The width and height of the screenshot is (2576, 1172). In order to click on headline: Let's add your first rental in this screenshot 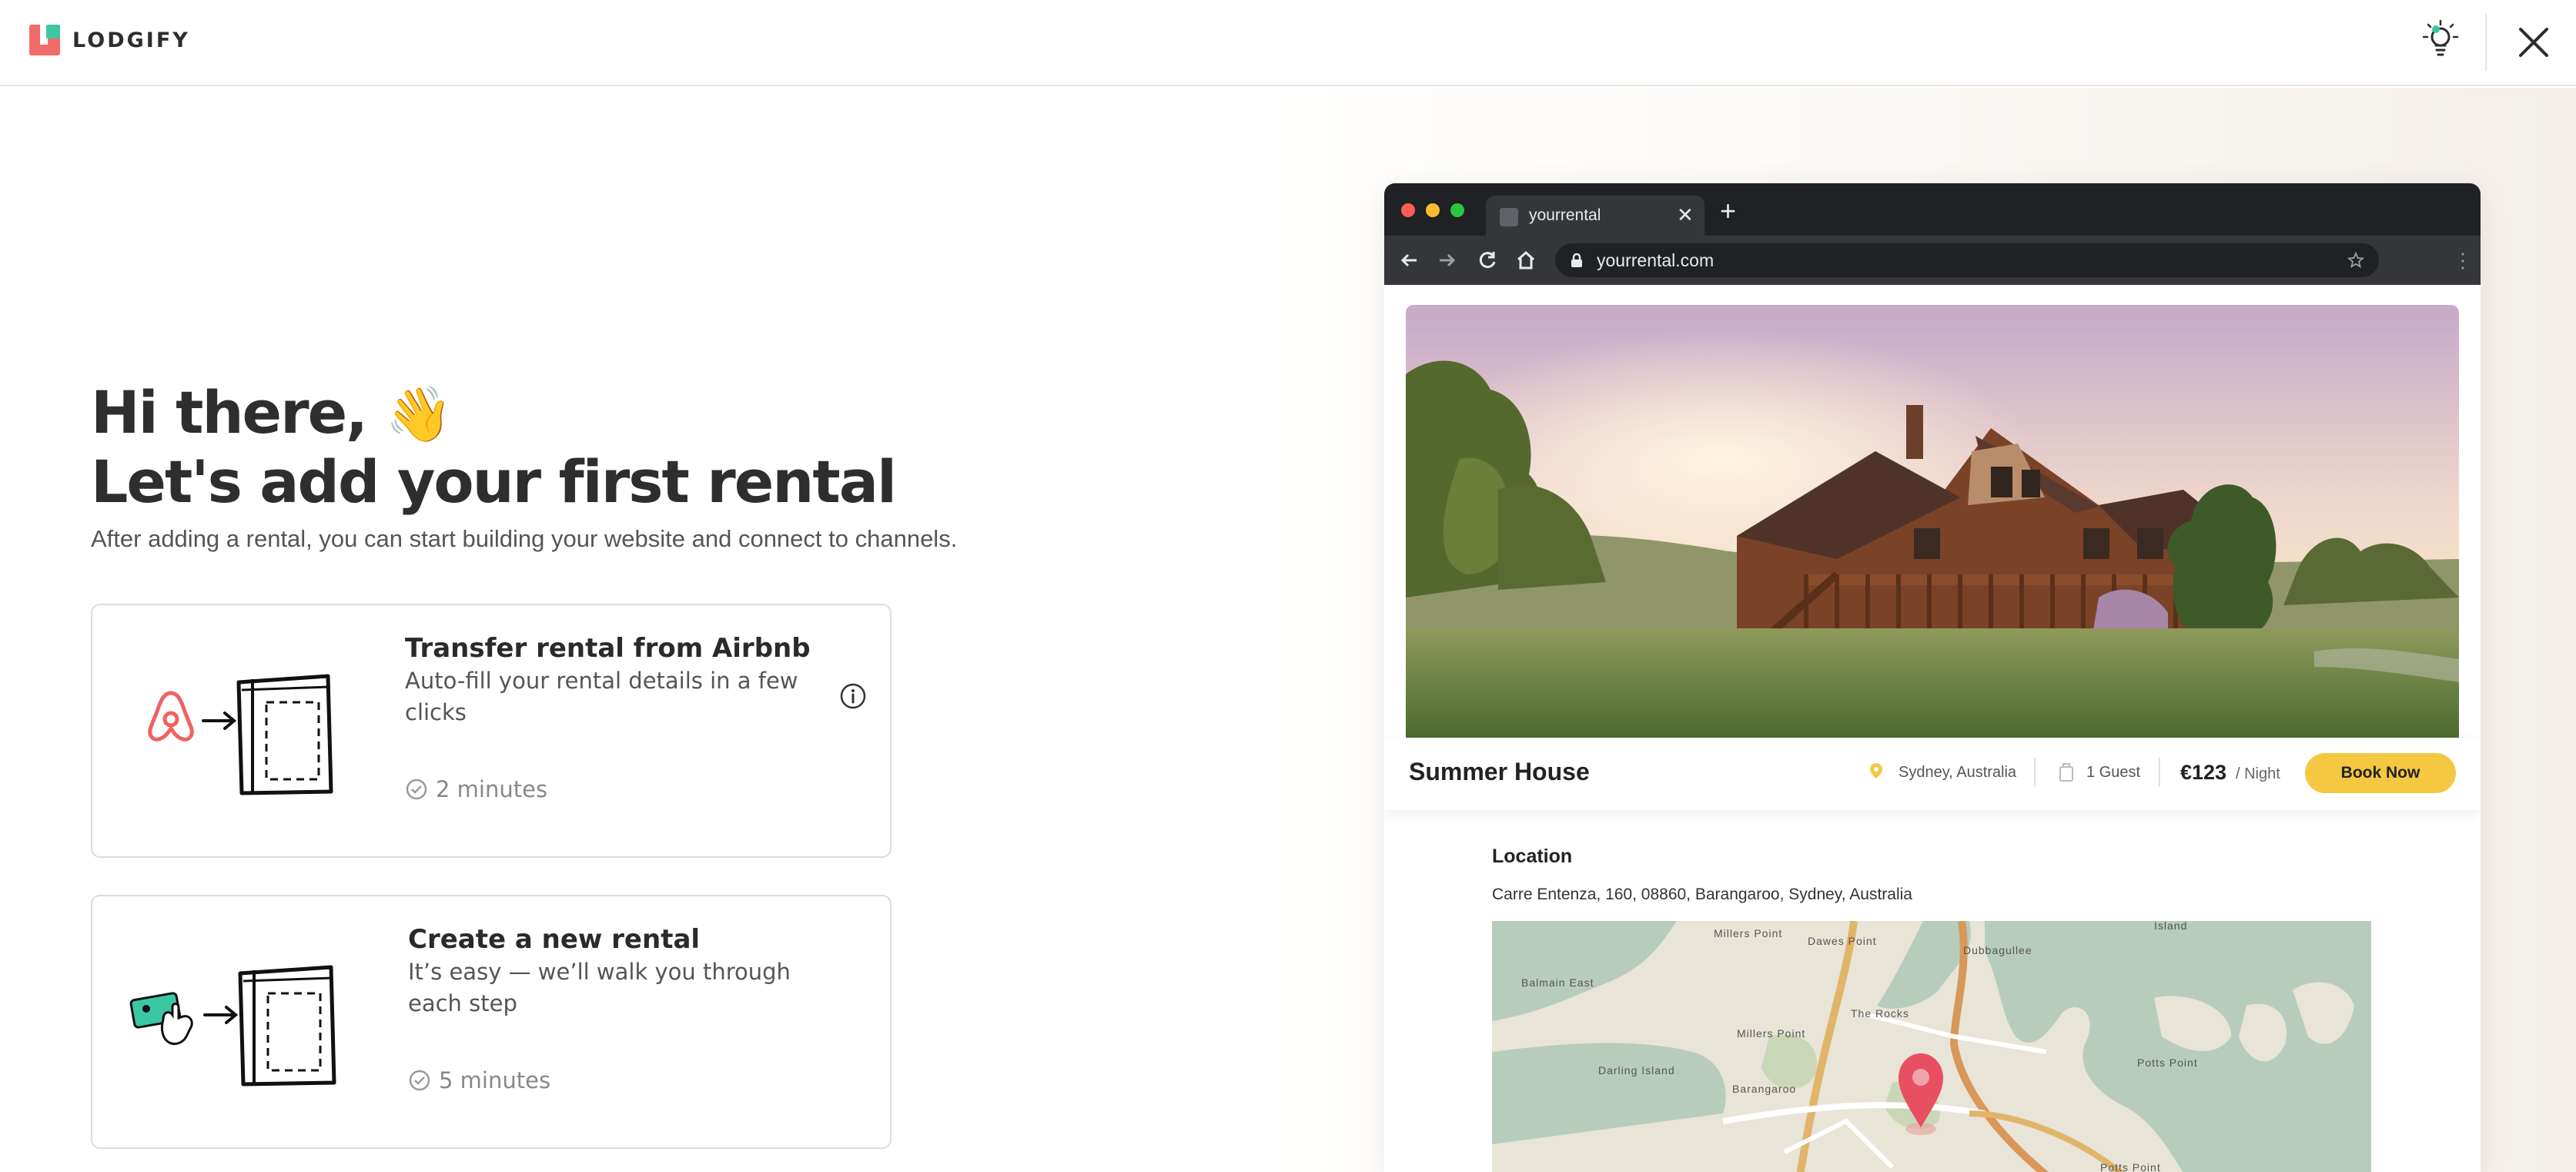, I will do `click(494, 481)`.